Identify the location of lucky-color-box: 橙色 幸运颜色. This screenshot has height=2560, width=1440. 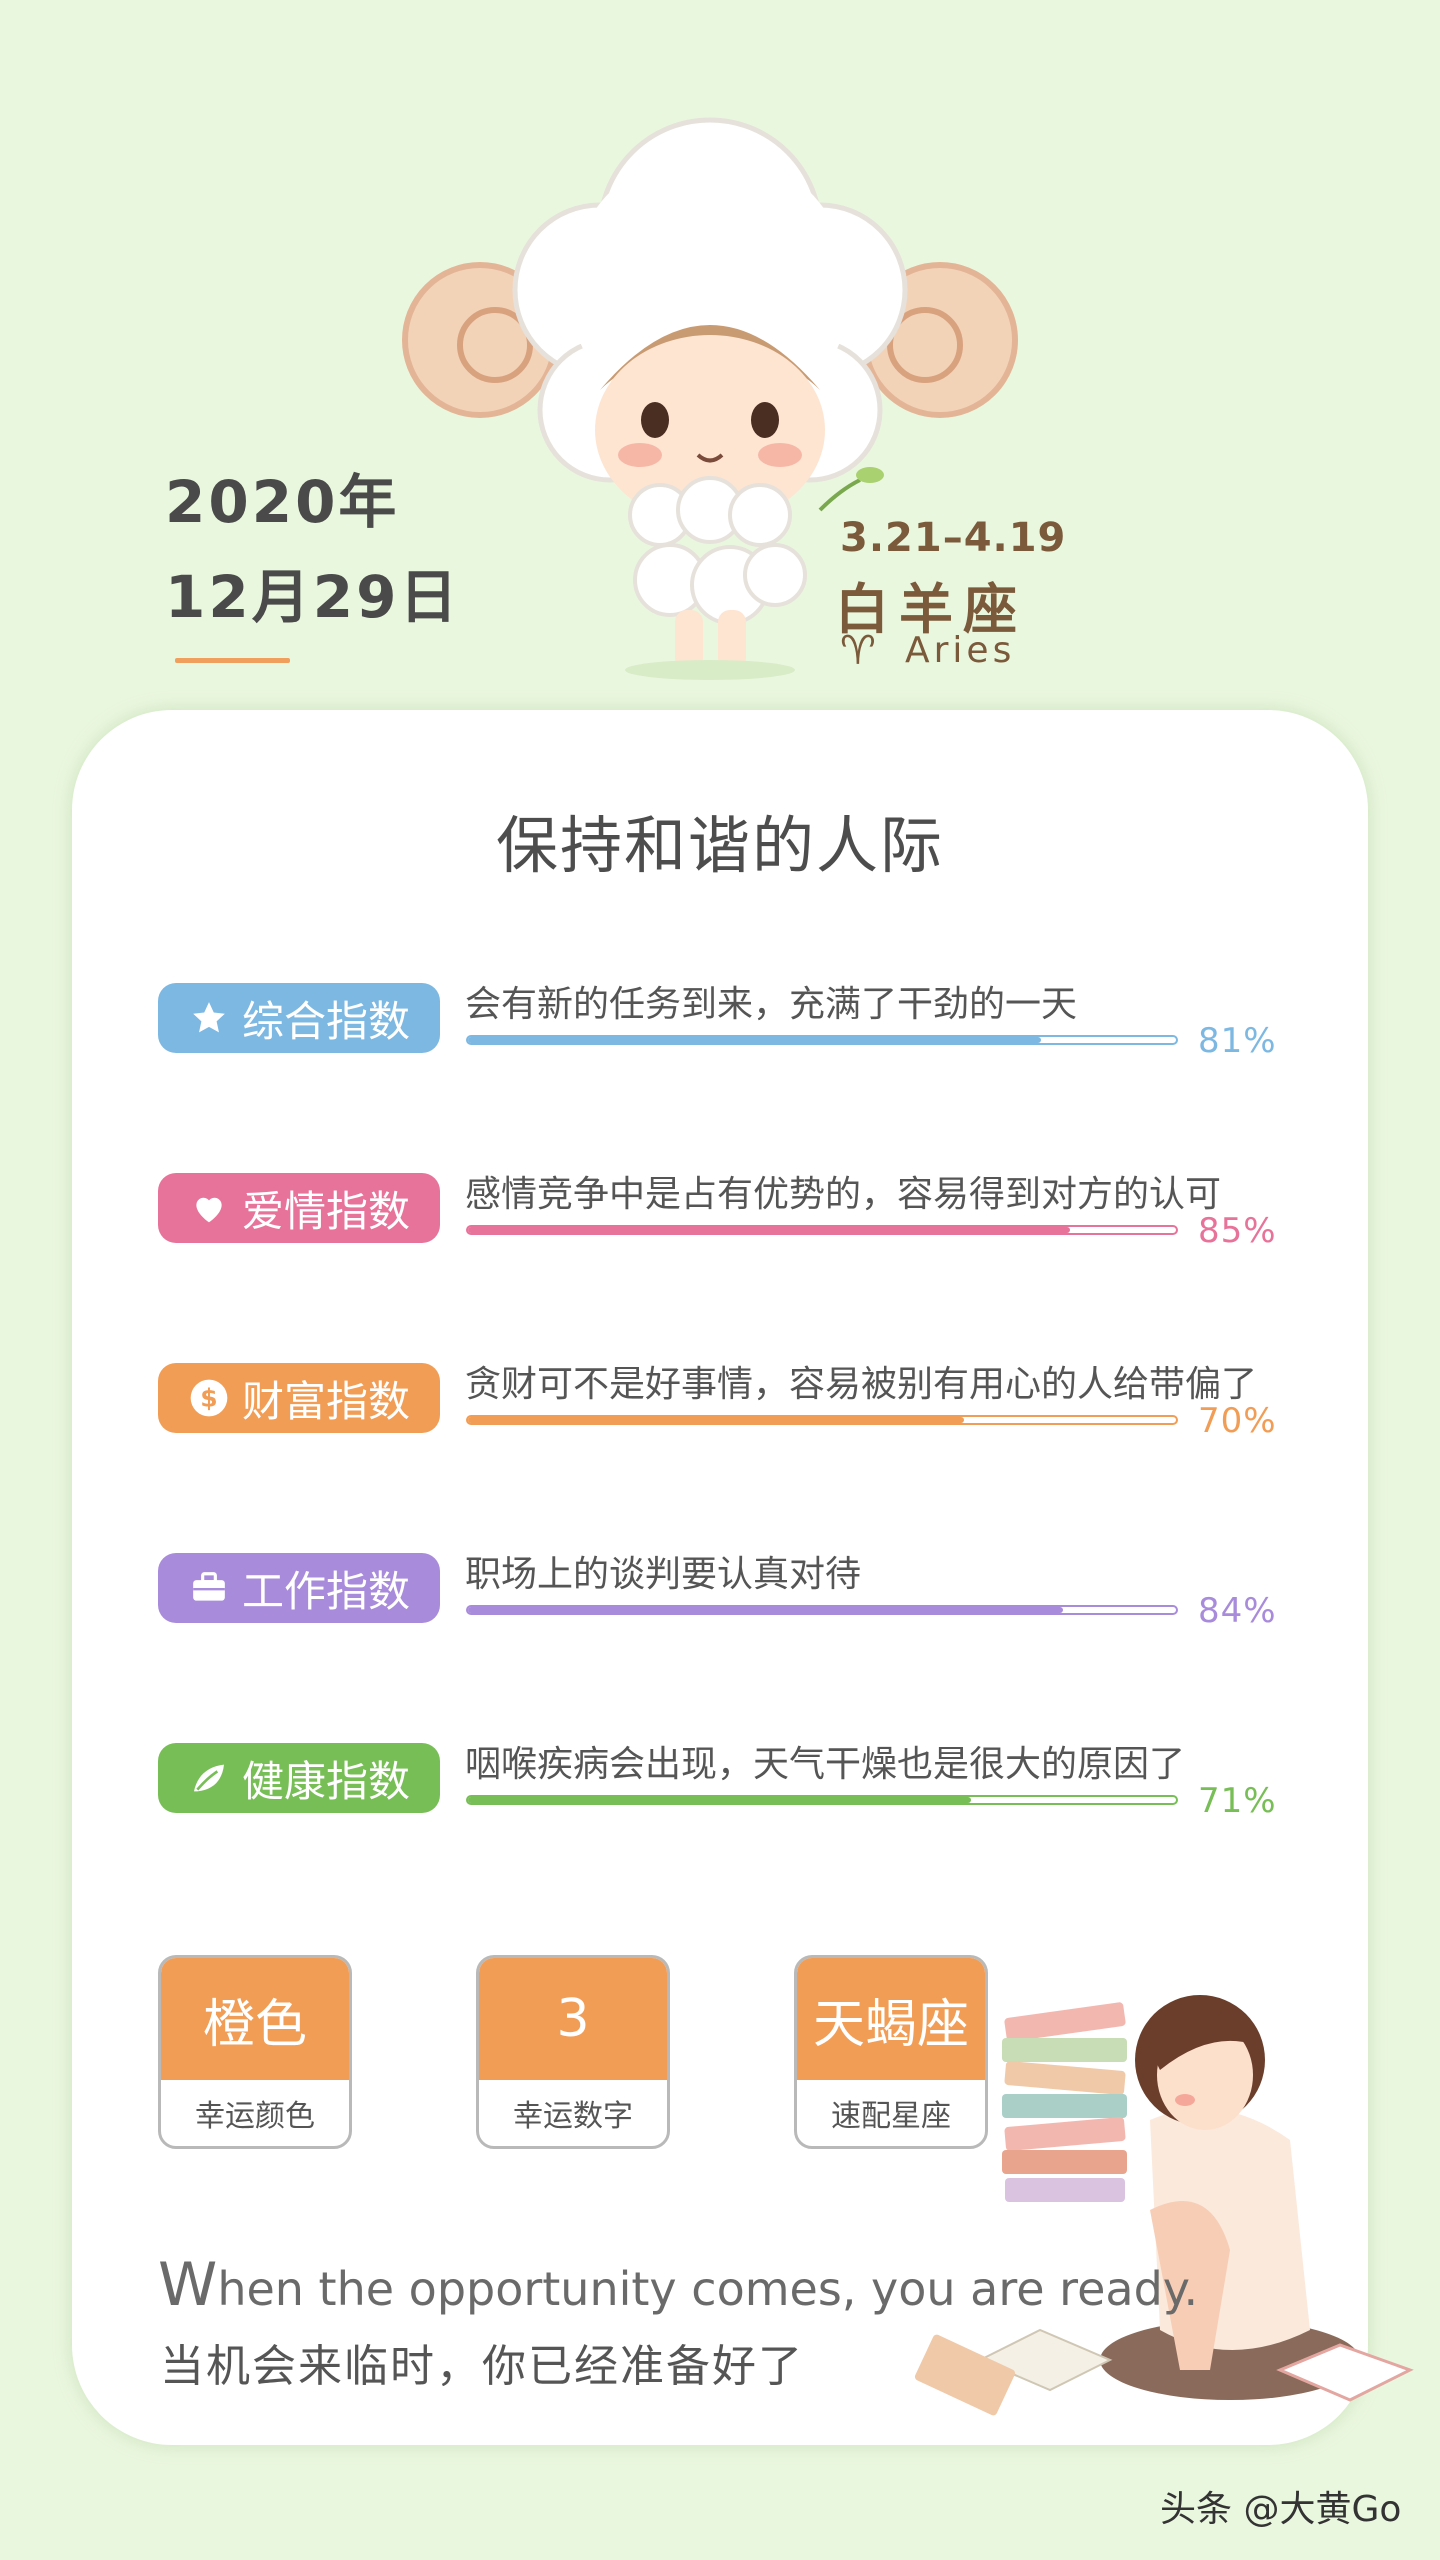
(255, 2052).